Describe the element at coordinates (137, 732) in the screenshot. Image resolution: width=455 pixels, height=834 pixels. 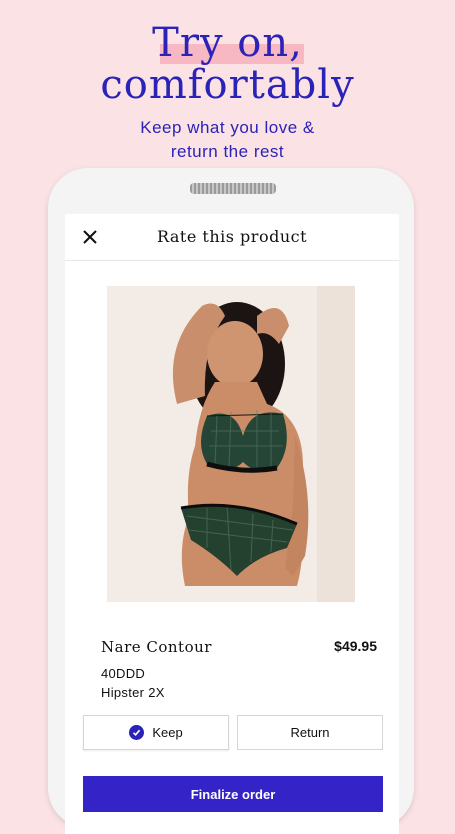
I see `check-icon` at that location.